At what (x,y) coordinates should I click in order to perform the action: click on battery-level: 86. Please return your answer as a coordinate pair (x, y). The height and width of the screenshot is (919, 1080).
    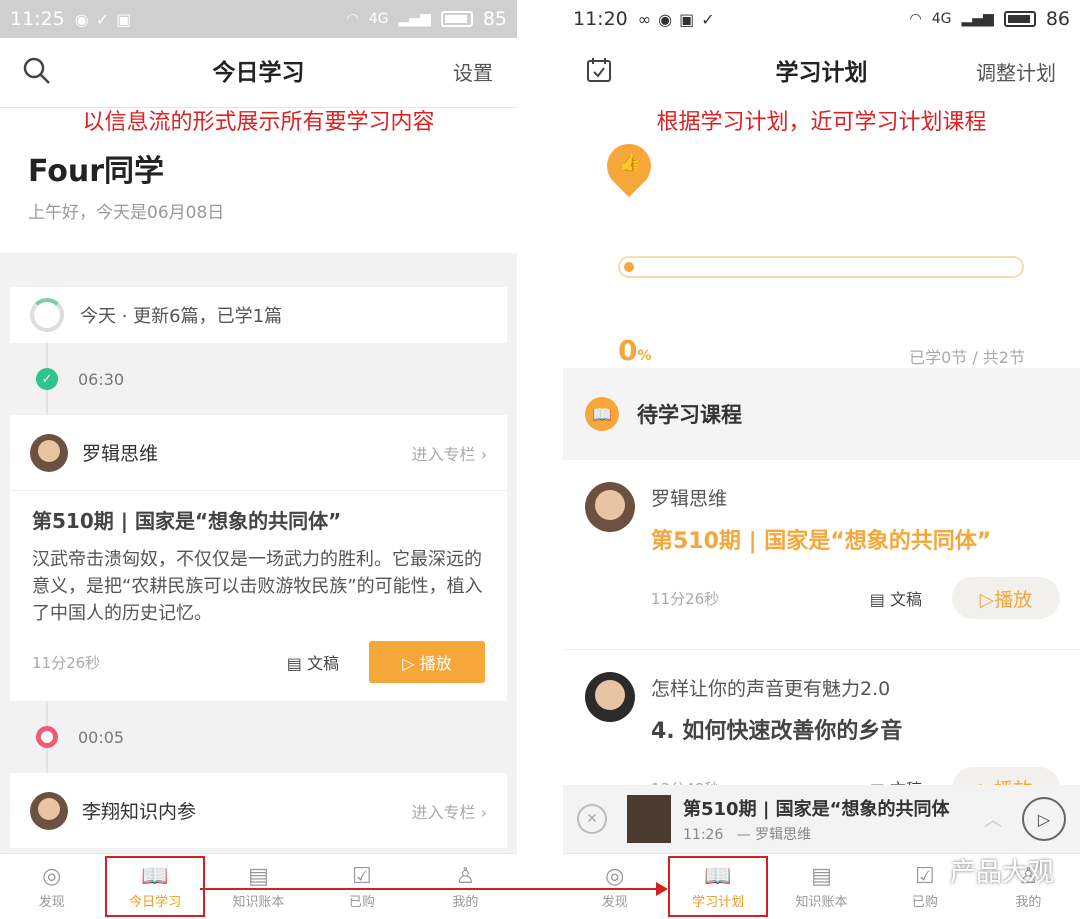
    Looking at the image, I should click on (1057, 19).